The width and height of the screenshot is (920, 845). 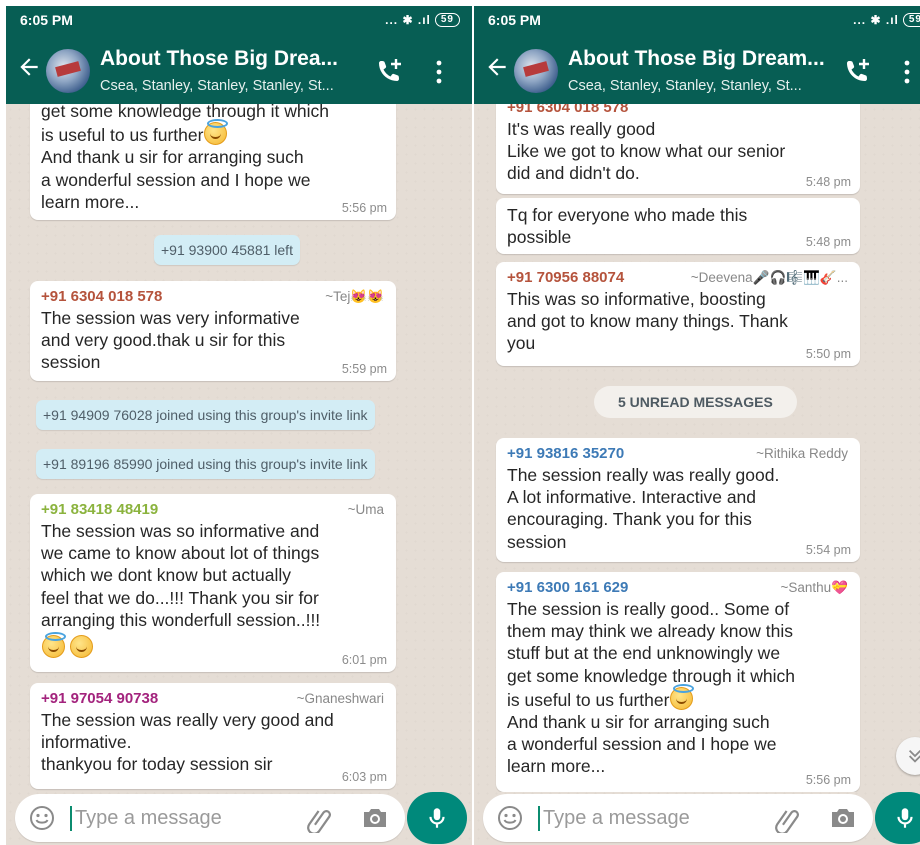 I want to click on message-time: 5:59 pm, so click(x=364, y=369).